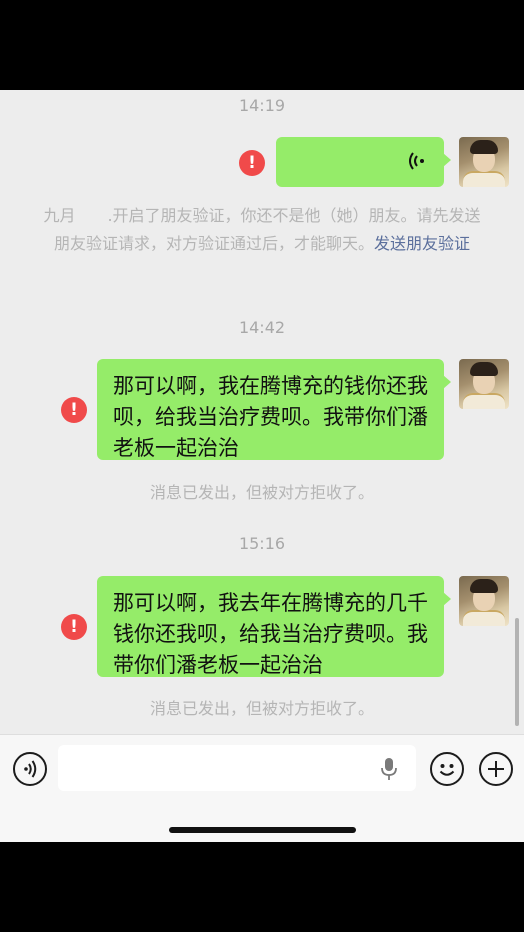 Image resolution: width=524 pixels, height=932 pixels. I want to click on voice-message-bubble, so click(363, 162).